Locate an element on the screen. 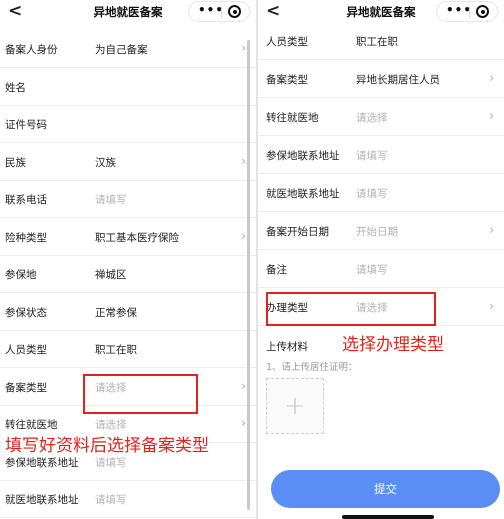  form-row-value: 正常参保 is located at coordinates (116, 312).